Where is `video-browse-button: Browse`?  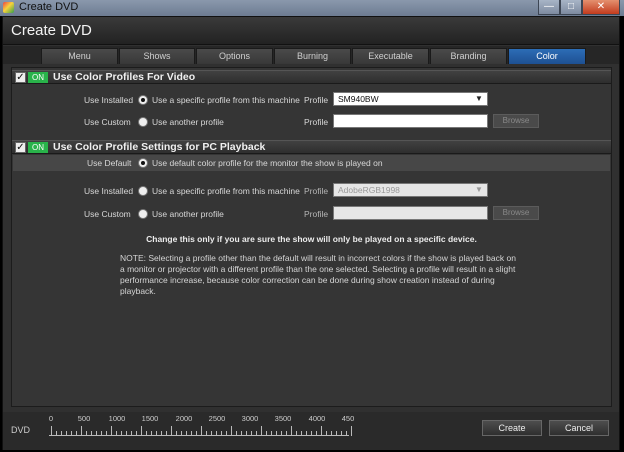
video-browse-button: Browse is located at coordinates (516, 121).